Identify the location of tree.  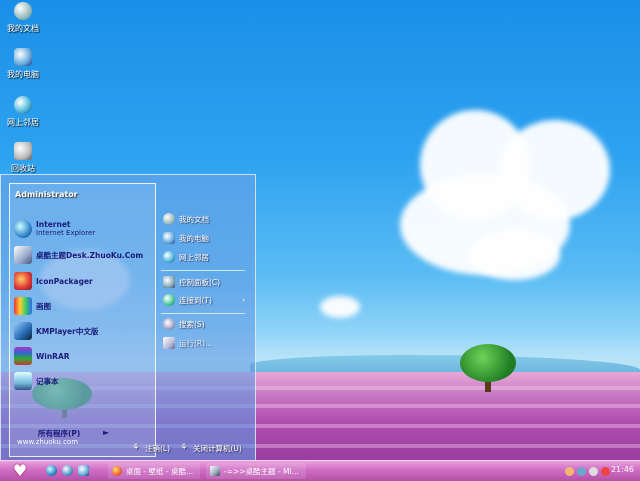
(488, 363).